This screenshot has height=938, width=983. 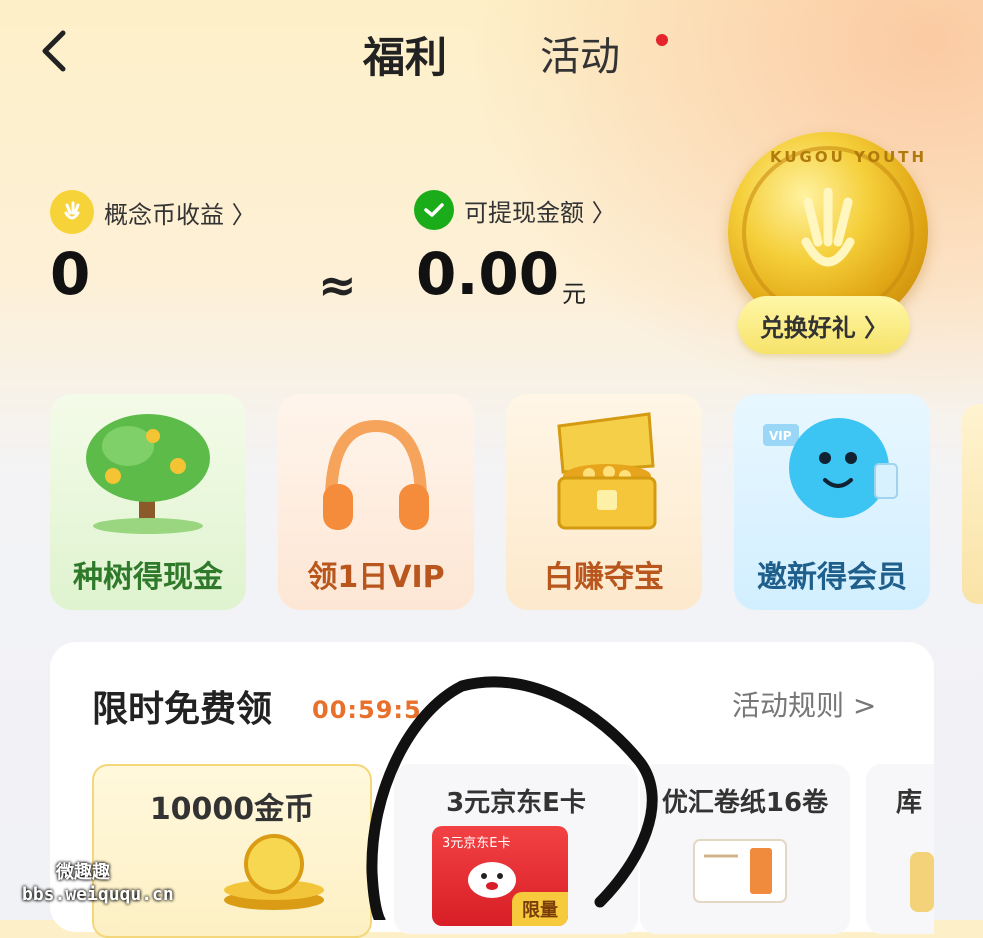 I want to click on withdrawable-link: 可提现金额 〉, so click(x=515, y=210).